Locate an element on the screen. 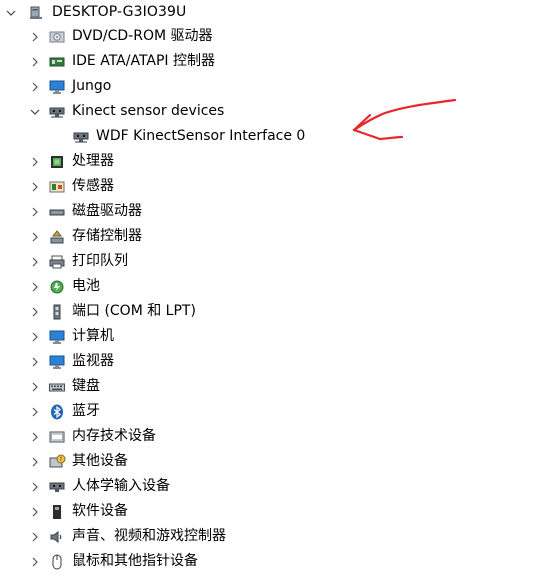 The height and width of the screenshot is (579, 560). ide-controller-icon is located at coordinates (57, 62).